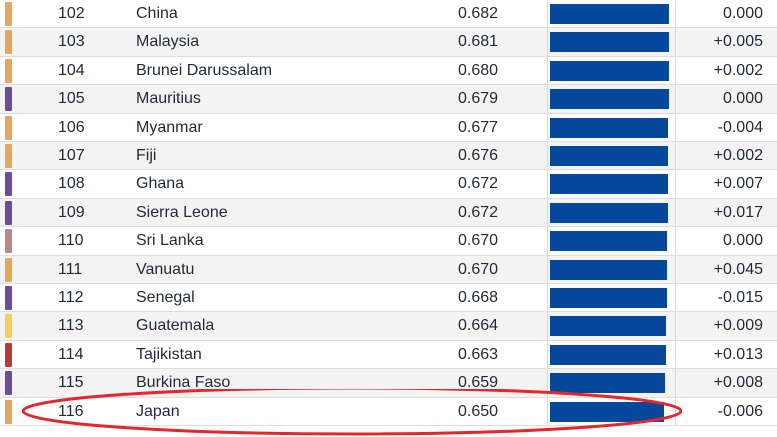 Image resolution: width=777 pixels, height=437 pixels. I want to click on rank-value: 108, so click(71, 184).